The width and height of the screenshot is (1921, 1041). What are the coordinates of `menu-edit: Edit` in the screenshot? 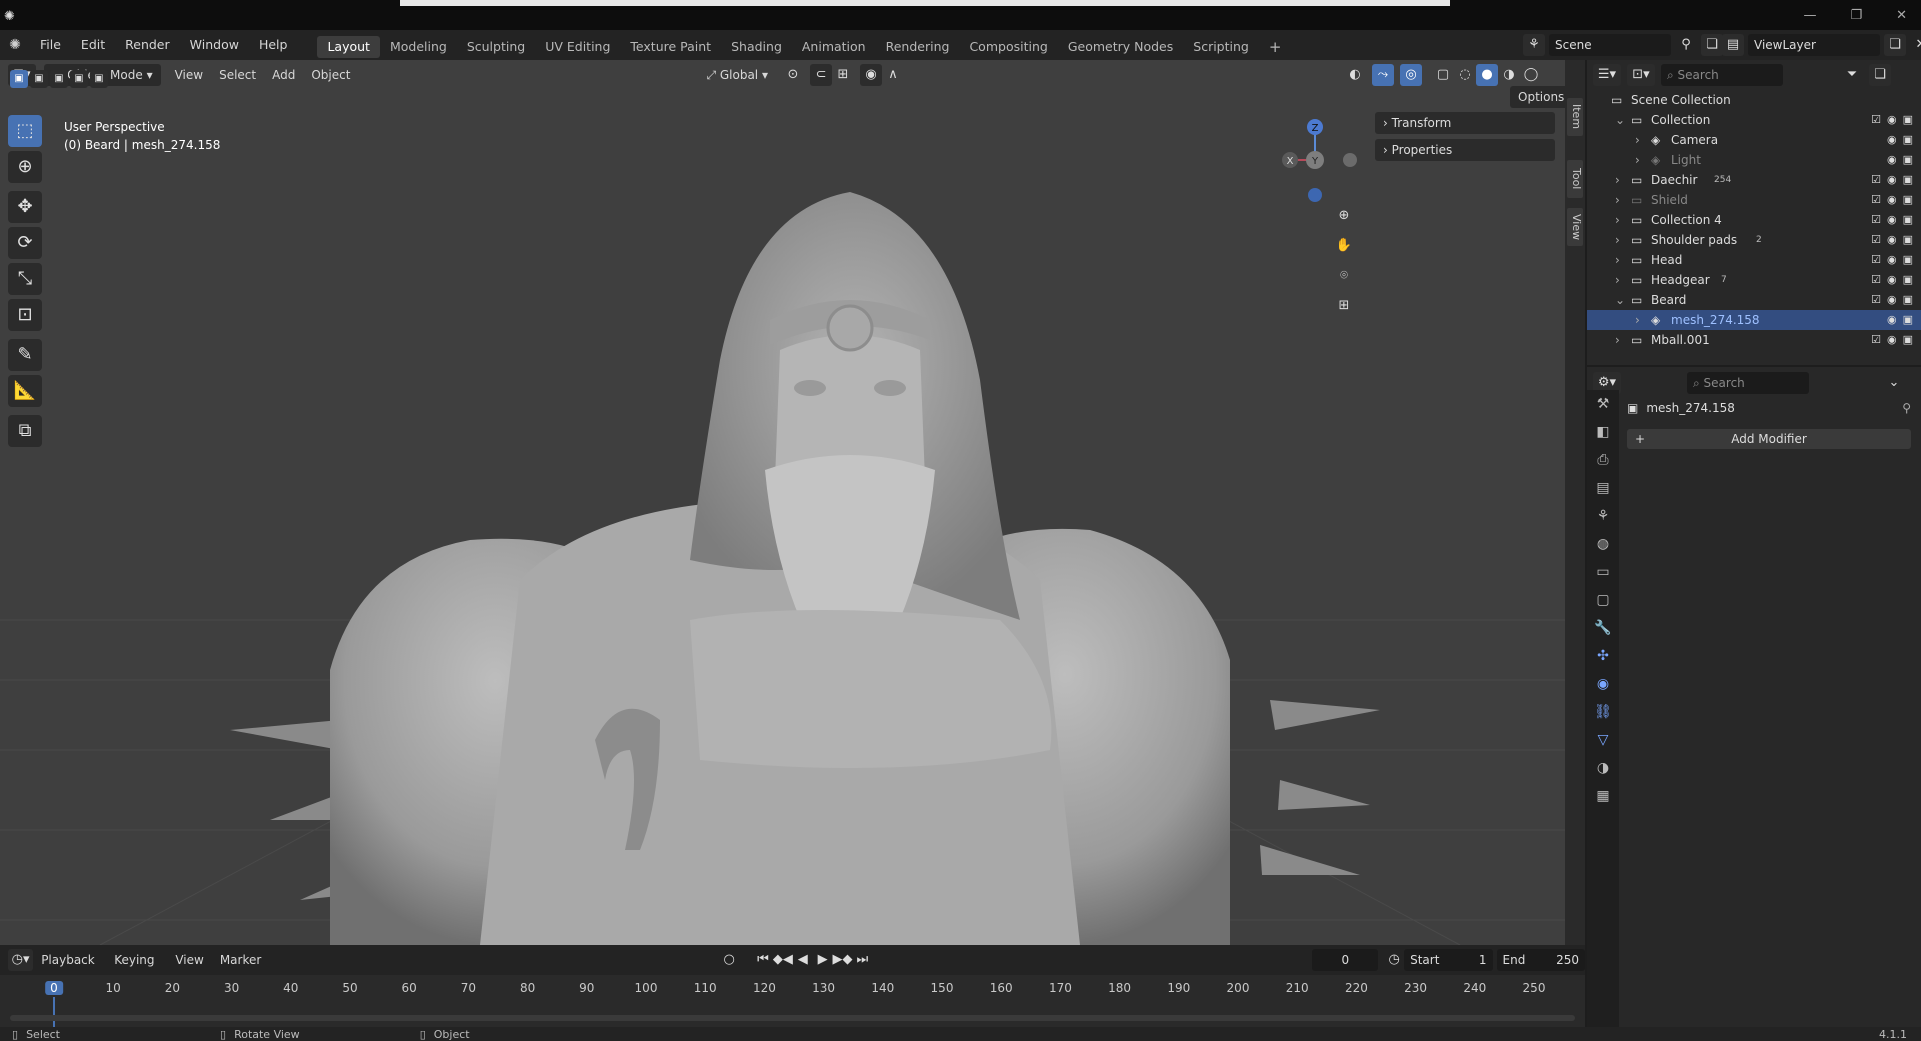 It's located at (93, 45).